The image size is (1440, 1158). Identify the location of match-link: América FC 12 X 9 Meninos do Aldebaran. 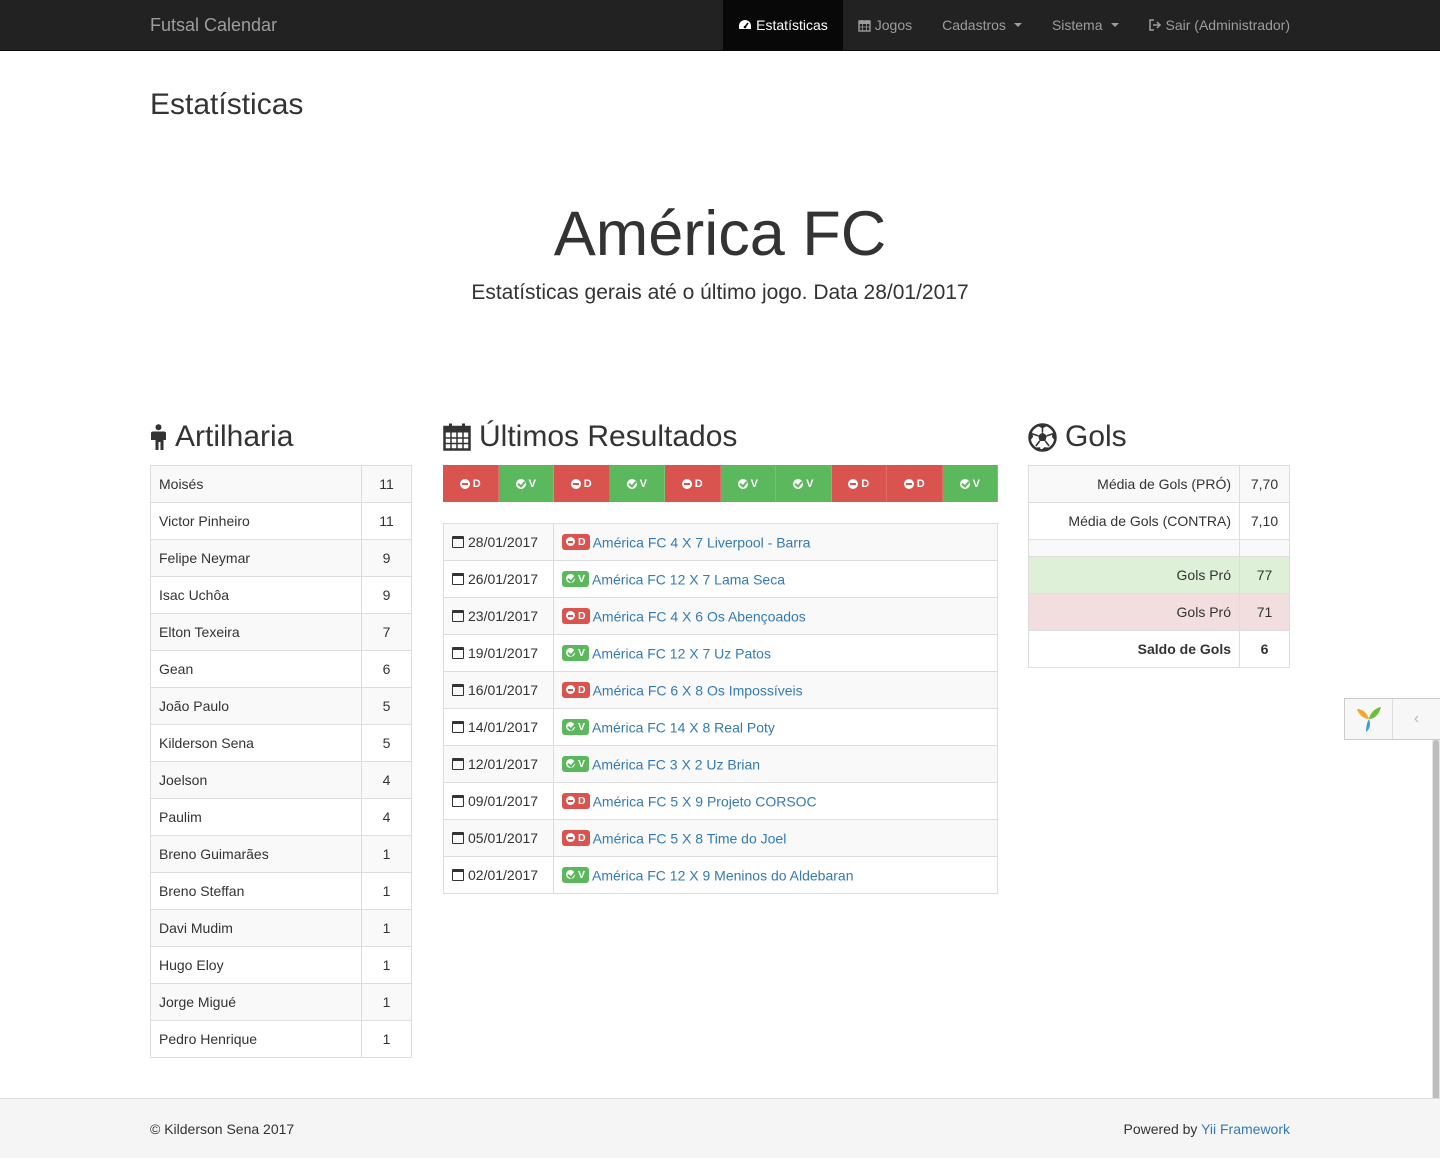
(722, 875).